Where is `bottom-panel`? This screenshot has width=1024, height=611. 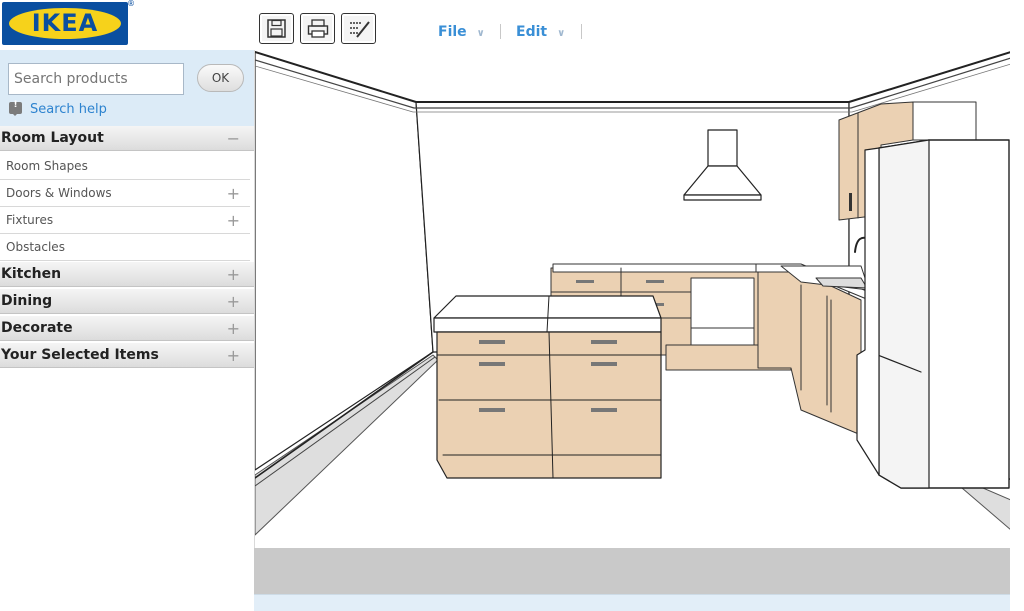 bottom-panel is located at coordinates (632, 602).